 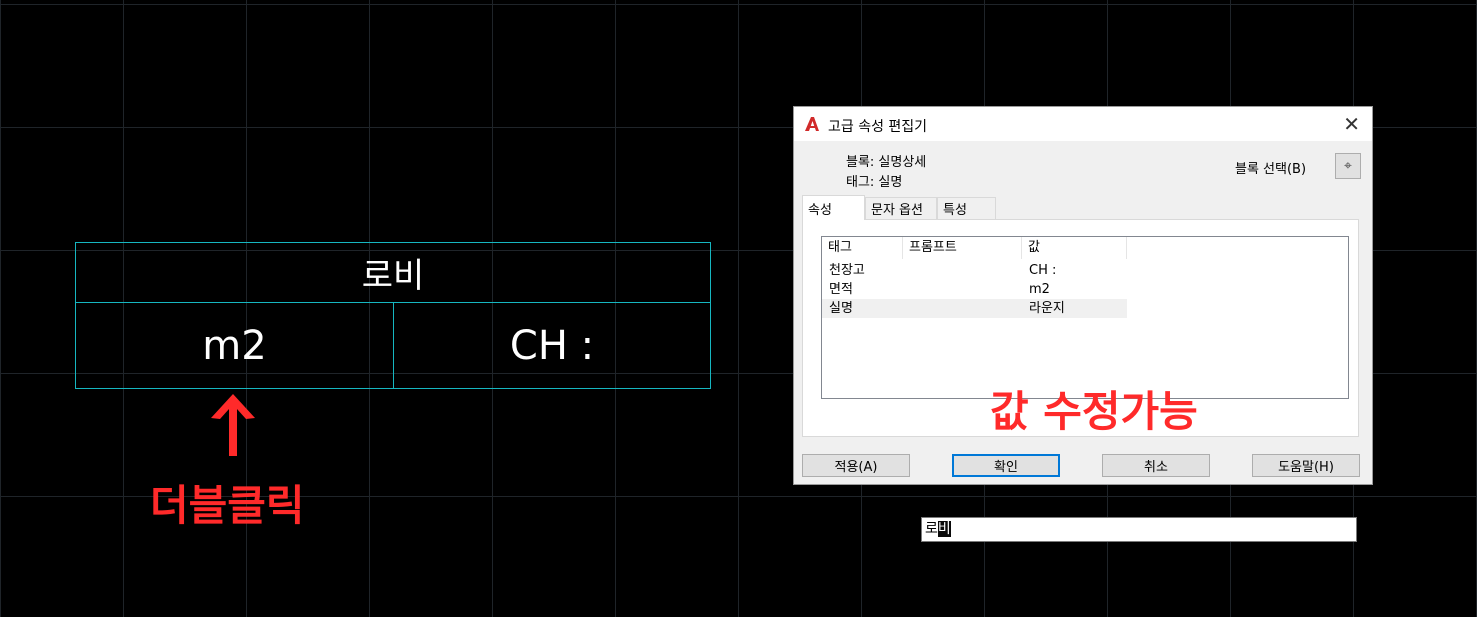 I want to click on attribute-list: 태그 프롬프트 값 천장고 CH : 면적 m2 실명 라운지, so click(x=1085, y=317).